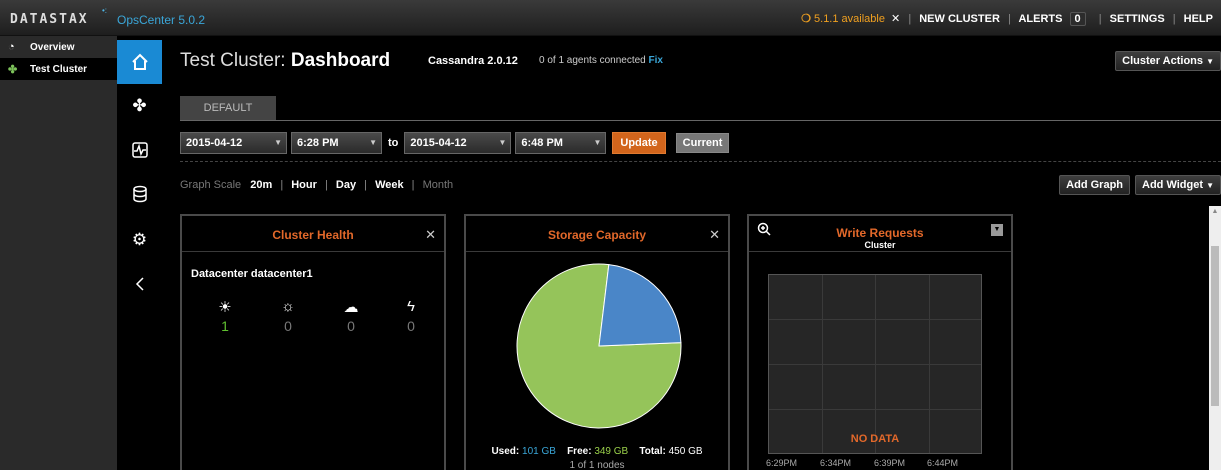 The width and height of the screenshot is (1221, 470). Describe the element at coordinates (700, 161) in the screenshot. I see `section-divider` at that location.